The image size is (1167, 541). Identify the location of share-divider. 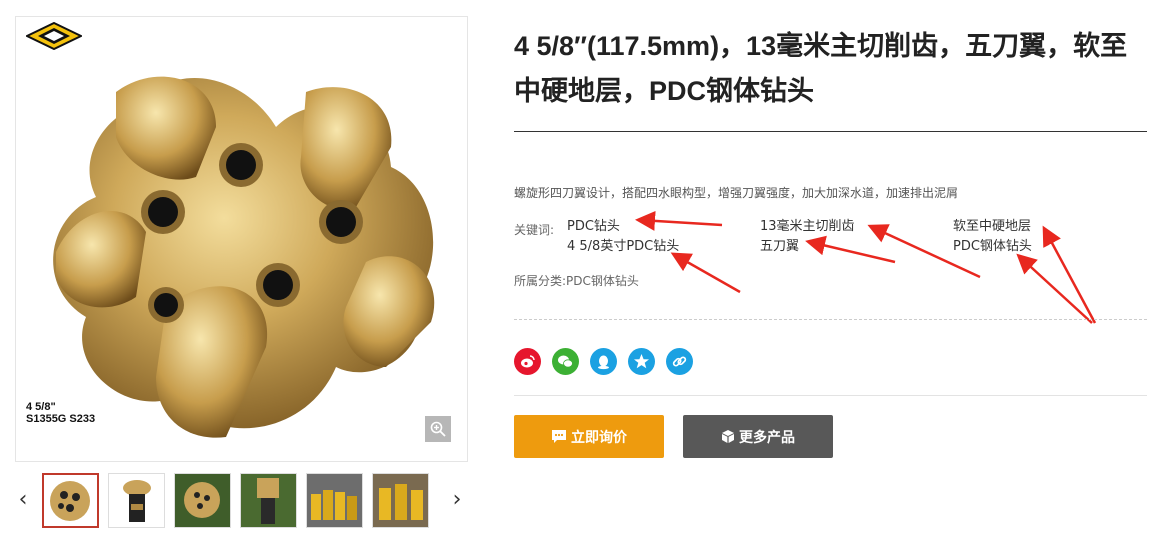
(830, 395).